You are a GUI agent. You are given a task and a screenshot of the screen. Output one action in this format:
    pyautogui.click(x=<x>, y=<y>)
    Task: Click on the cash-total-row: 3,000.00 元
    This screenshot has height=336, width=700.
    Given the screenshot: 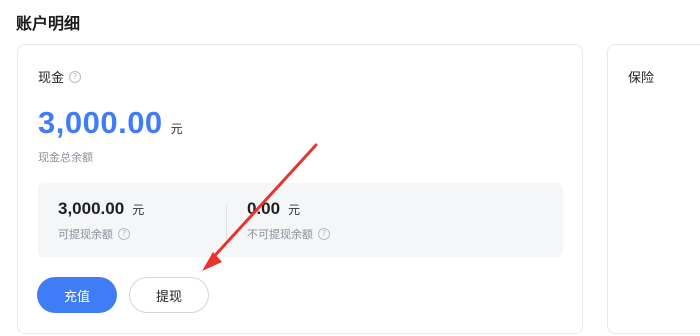 What is the action you would take?
    pyautogui.click(x=110, y=123)
    